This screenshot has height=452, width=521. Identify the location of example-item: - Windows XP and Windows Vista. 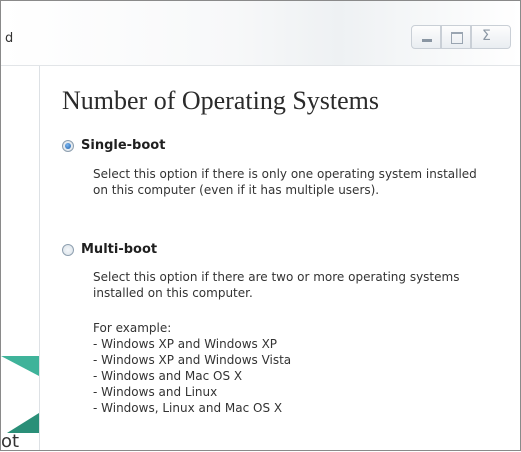
(192, 360).